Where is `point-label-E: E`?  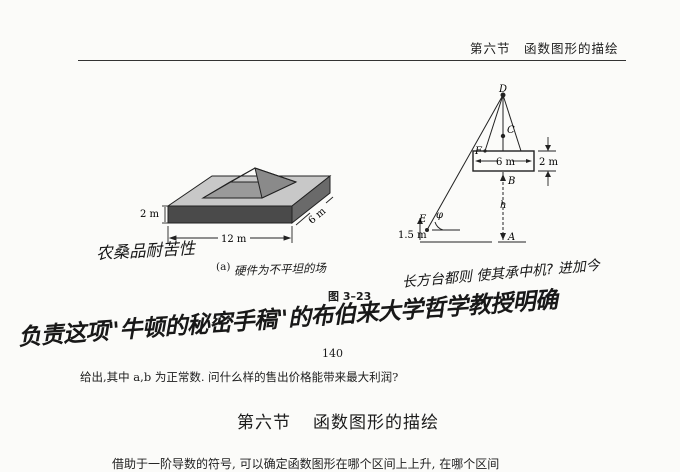
point-label-E: E is located at coordinates (422, 219).